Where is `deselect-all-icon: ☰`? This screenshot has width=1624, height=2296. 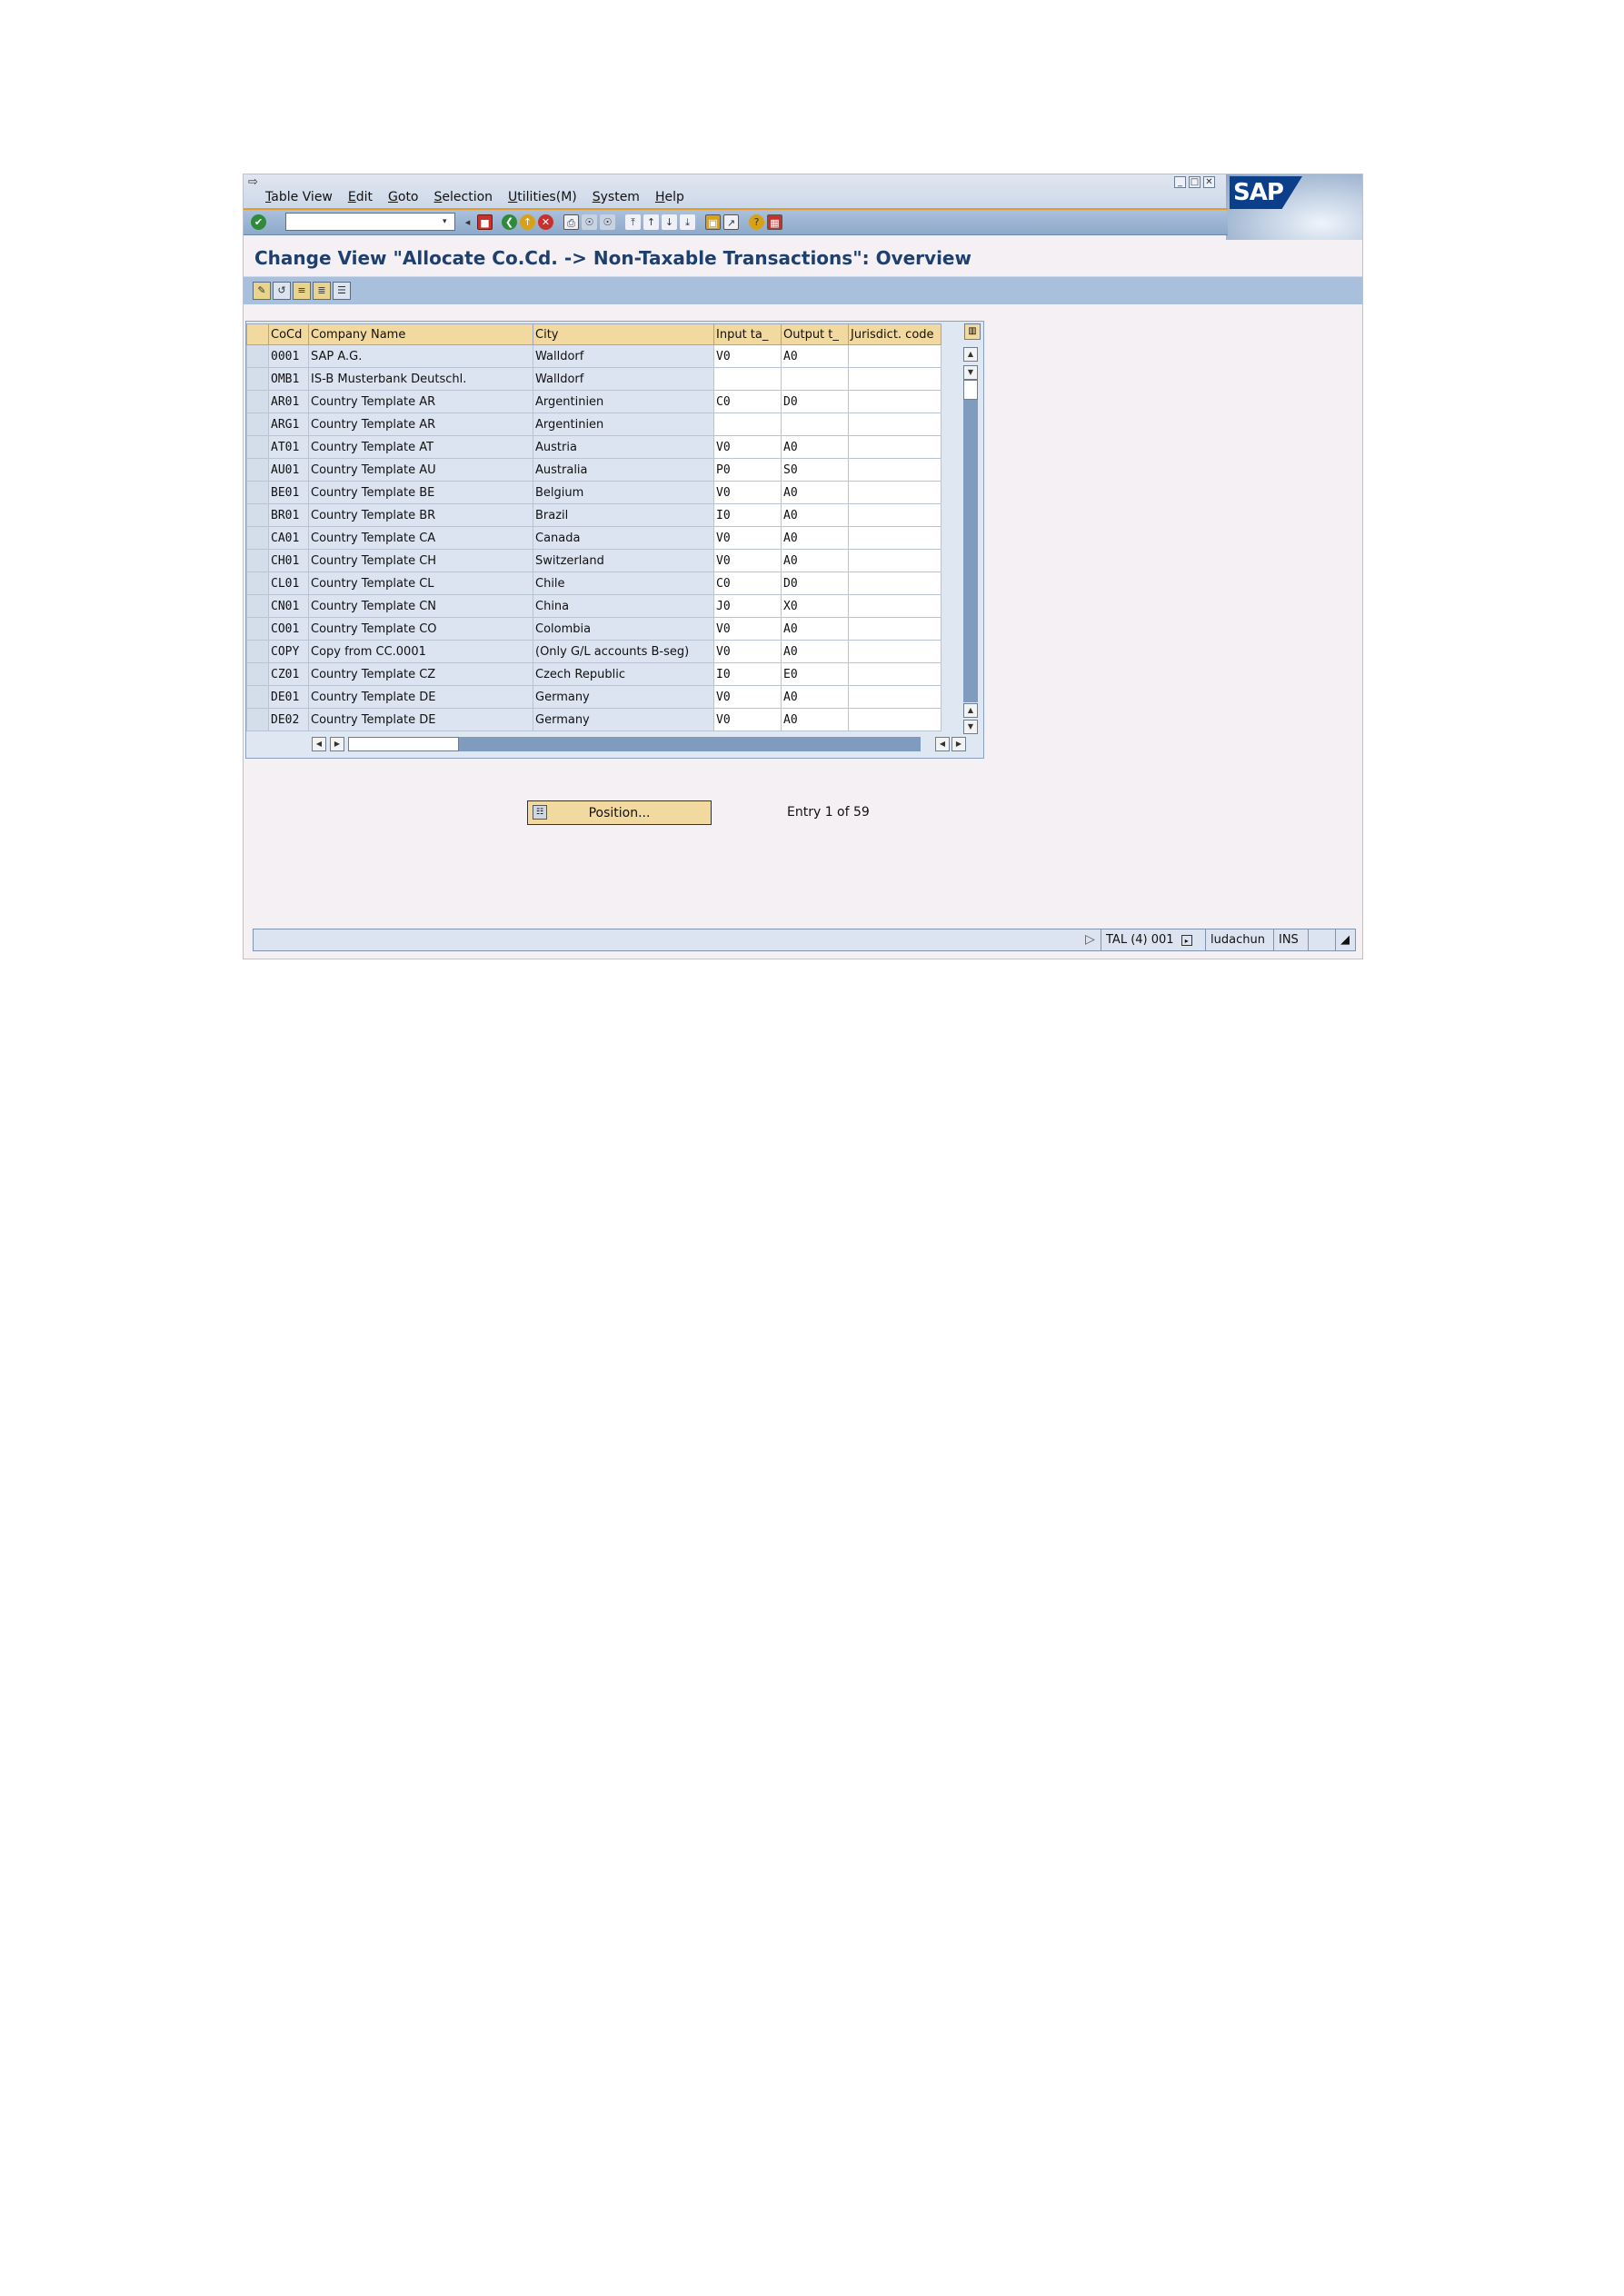
deselect-all-icon: ☰ is located at coordinates (342, 291).